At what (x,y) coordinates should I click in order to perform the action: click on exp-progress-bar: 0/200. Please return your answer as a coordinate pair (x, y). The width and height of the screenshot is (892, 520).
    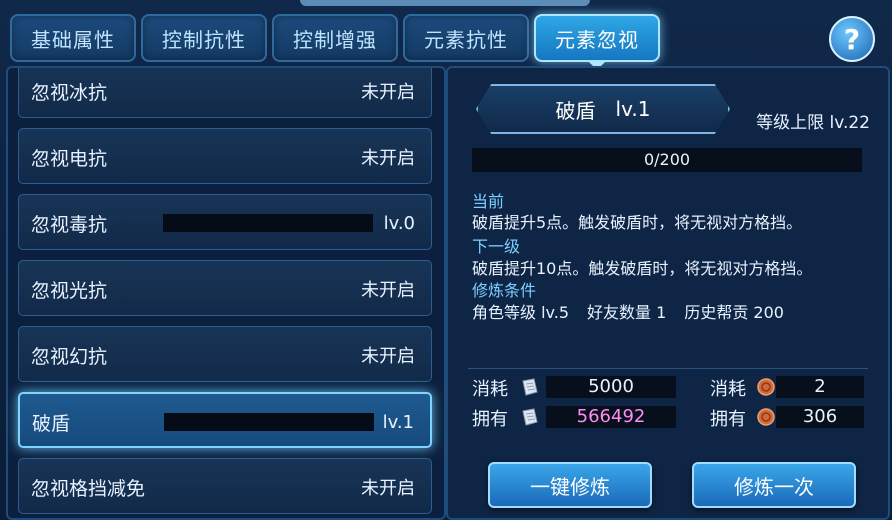
    Looking at the image, I should click on (667, 160).